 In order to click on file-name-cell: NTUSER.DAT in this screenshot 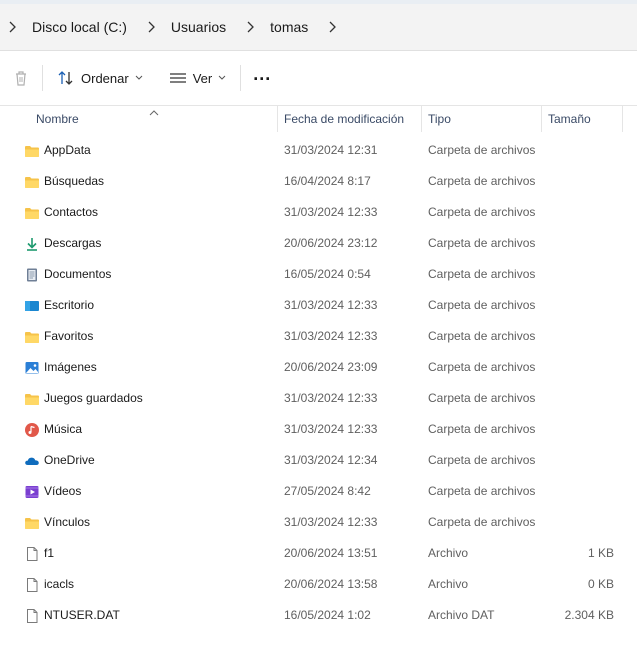, I will do `click(72, 615)`.